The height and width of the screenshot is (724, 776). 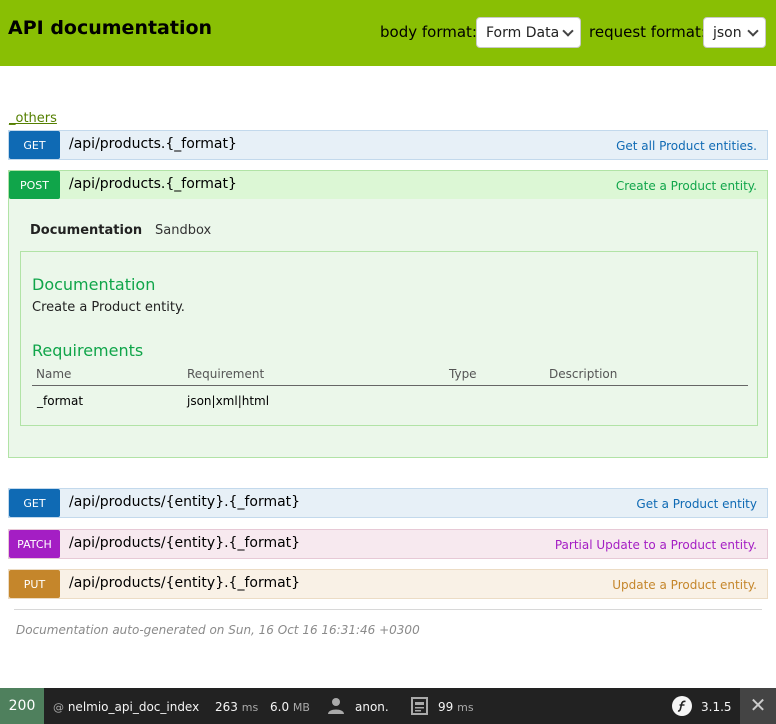 I want to click on memory-usage: 6.0 MB, so click(x=290, y=707).